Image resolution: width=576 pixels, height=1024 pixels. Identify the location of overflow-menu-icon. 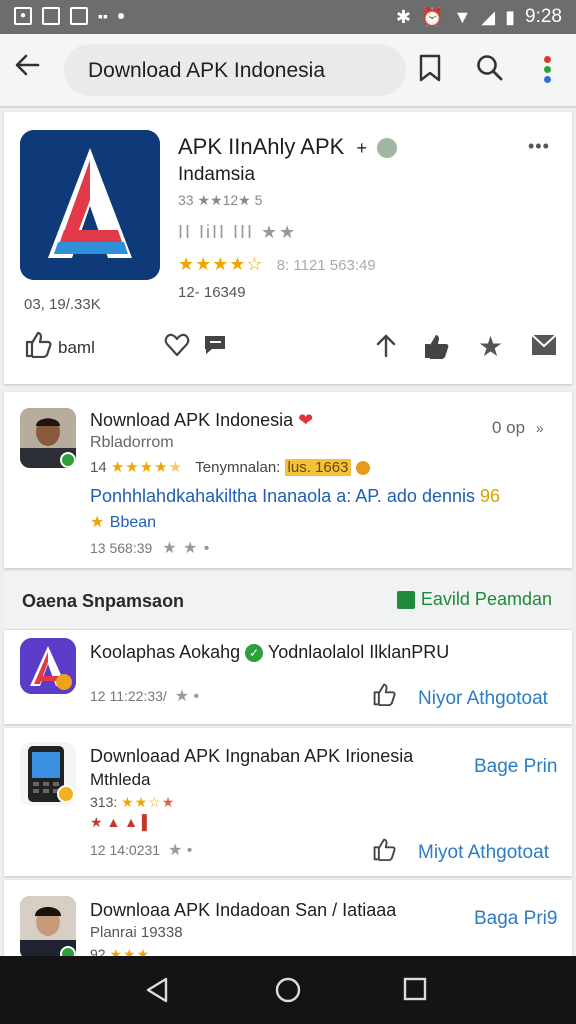
(548, 71).